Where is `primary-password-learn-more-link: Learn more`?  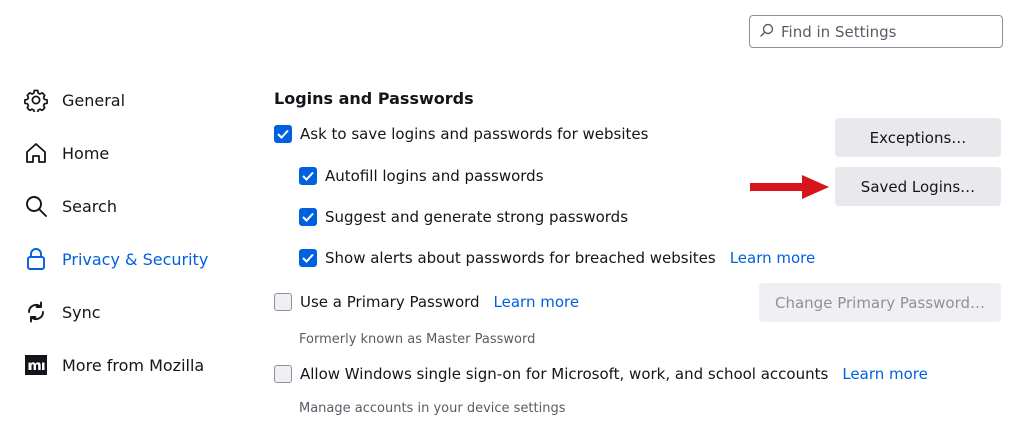 primary-password-learn-more-link: Learn more is located at coordinates (537, 302).